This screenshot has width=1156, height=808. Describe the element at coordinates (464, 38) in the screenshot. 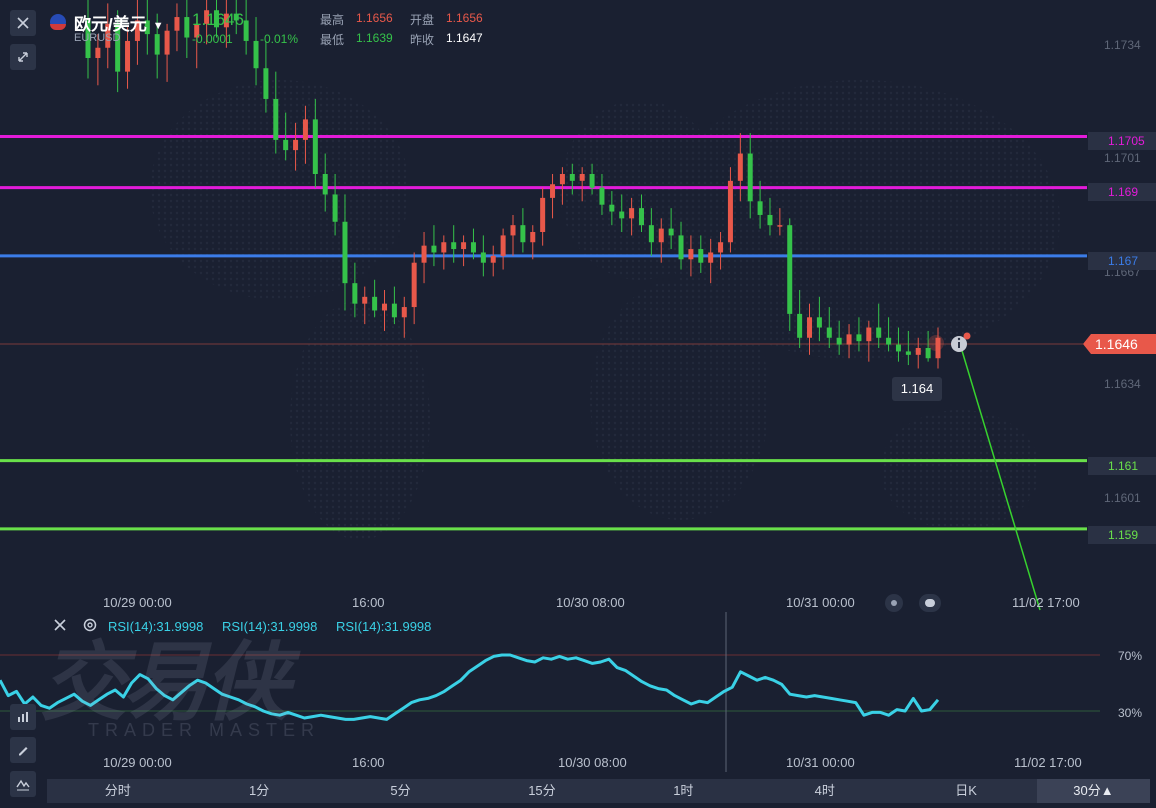

I see `prev-close-value: 1.1647` at that location.